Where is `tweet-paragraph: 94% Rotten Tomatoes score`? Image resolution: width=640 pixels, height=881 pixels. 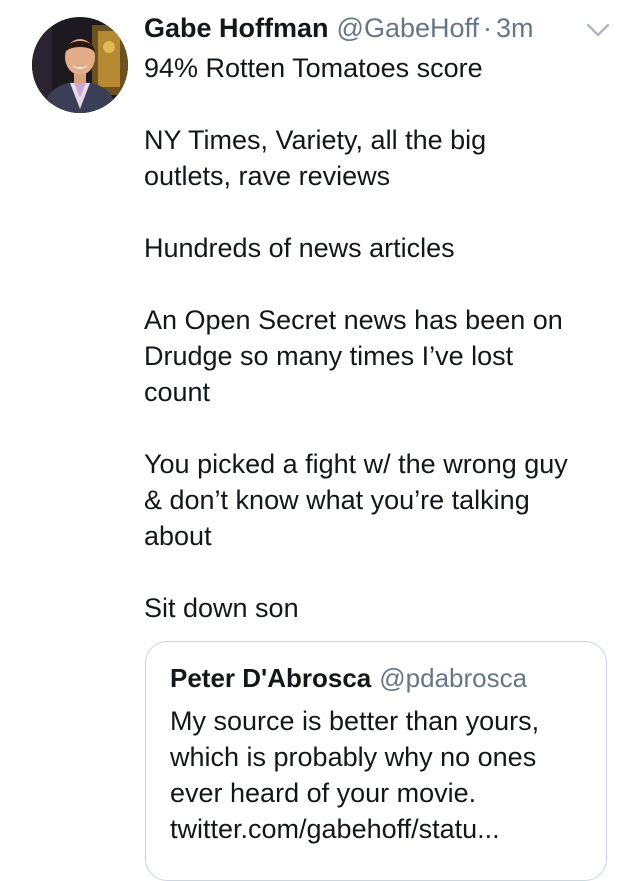 tweet-paragraph: 94% Rotten Tomatoes score is located at coordinates (379, 68).